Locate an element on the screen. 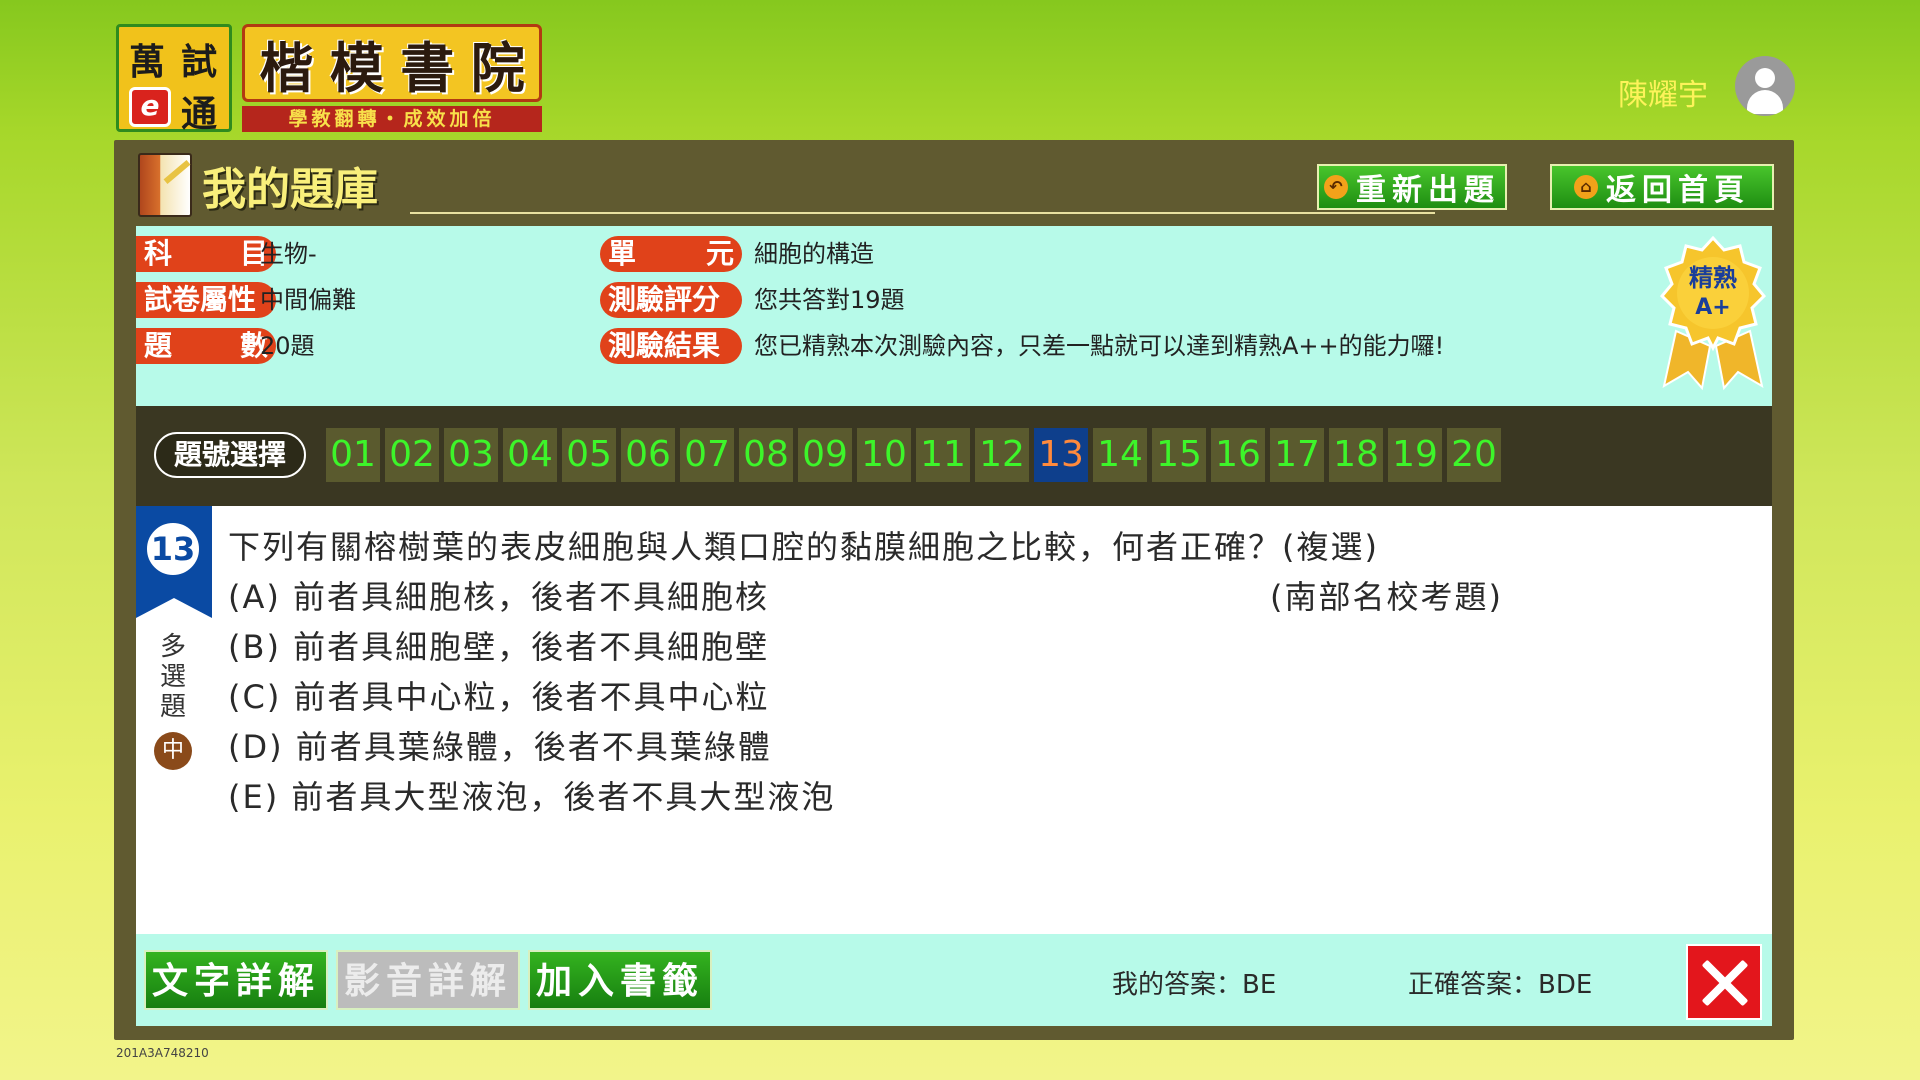 The height and width of the screenshot is (1080, 1920). logo-title-char: 楷 is located at coordinates (286, 67).